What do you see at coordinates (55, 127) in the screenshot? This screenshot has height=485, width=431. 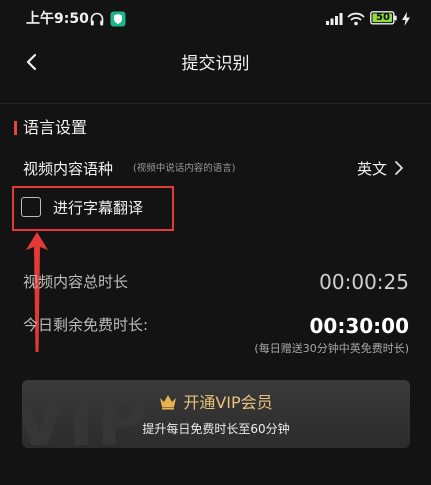 I see `section-title: 语言设置` at bounding box center [55, 127].